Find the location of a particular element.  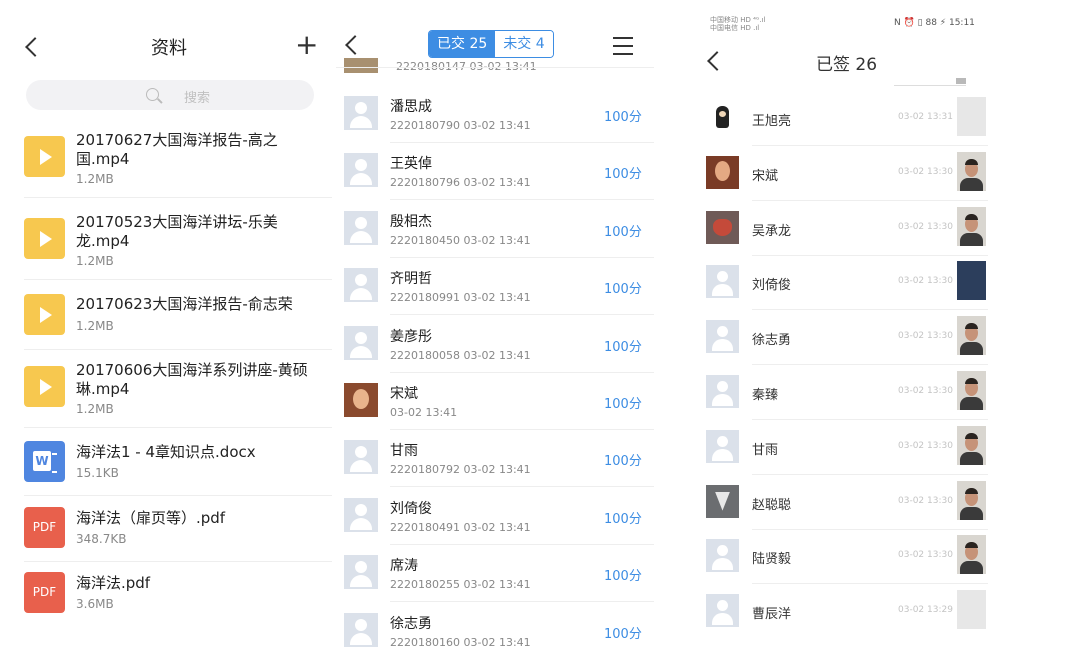

materials-header: 资料 + is located at coordinates (171, 46).